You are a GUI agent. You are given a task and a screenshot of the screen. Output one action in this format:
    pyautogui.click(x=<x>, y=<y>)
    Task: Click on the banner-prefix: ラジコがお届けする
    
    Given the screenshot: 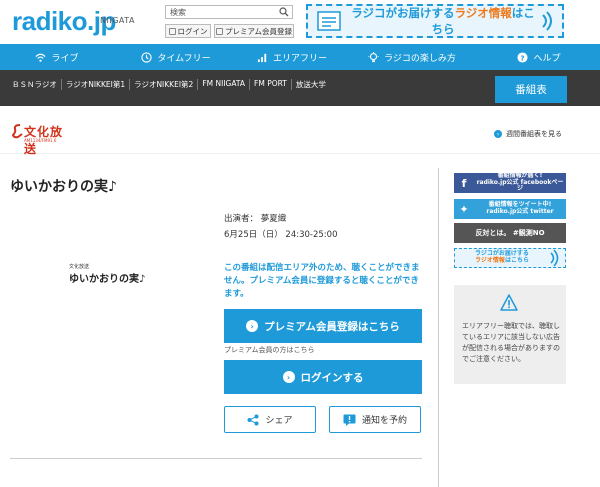 What is the action you would take?
    pyautogui.click(x=403, y=13)
    